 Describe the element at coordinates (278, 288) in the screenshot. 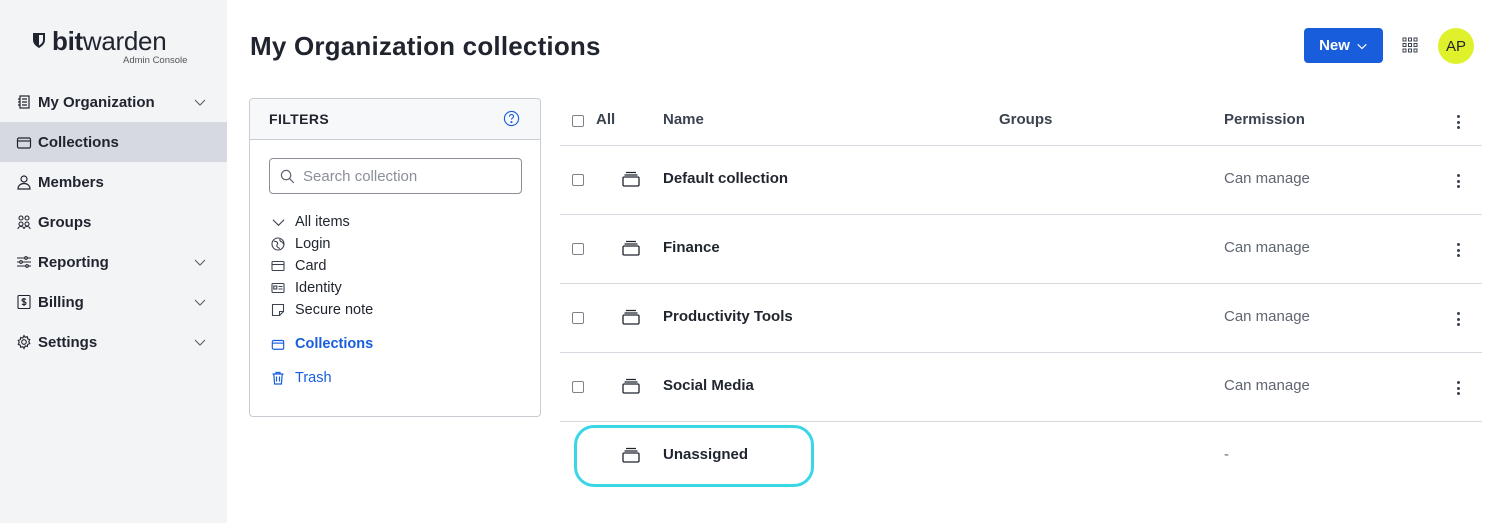

I see `id-card-icon` at that location.